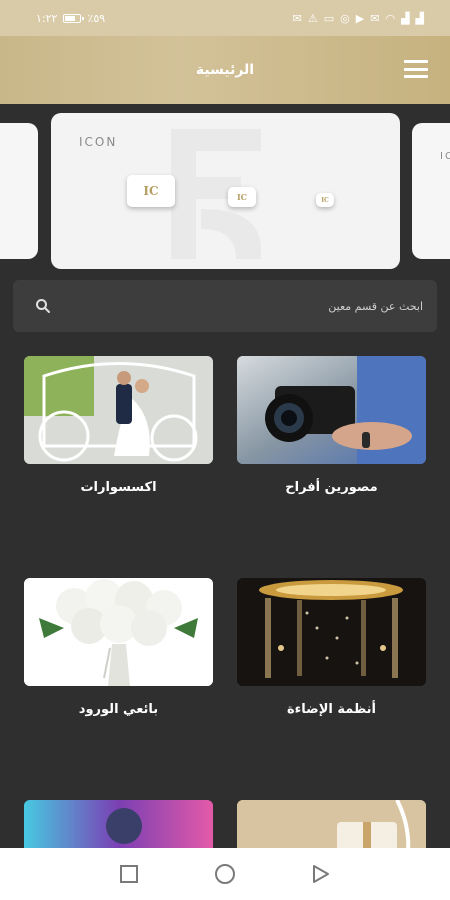 The height and width of the screenshot is (900, 450). Describe the element at coordinates (225, 18) in the screenshot. I see `status-bar: ١:٢٢ ٪٥٩ ✉ ⚠ ▭ ◎ ▶ ✉ ◠ ▟ ▟` at that location.